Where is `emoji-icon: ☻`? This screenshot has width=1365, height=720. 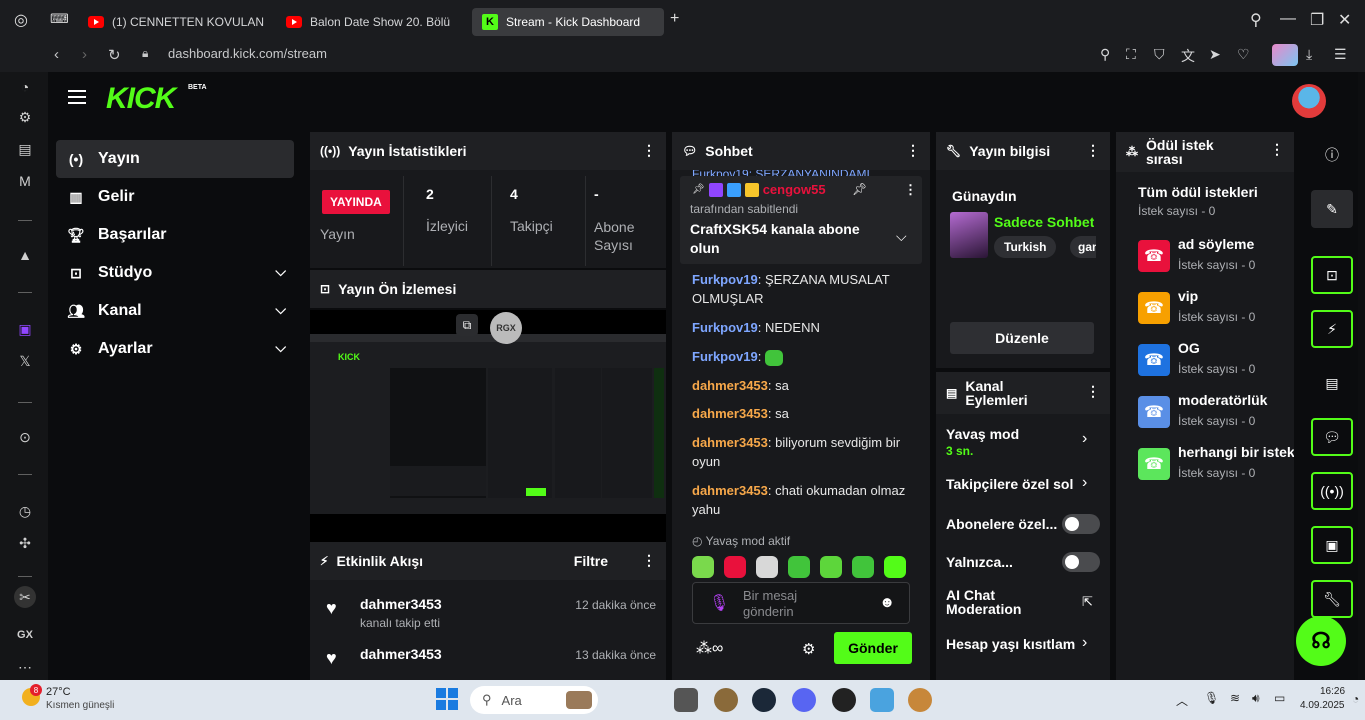
emoji-icon: ☻ is located at coordinates (887, 602).